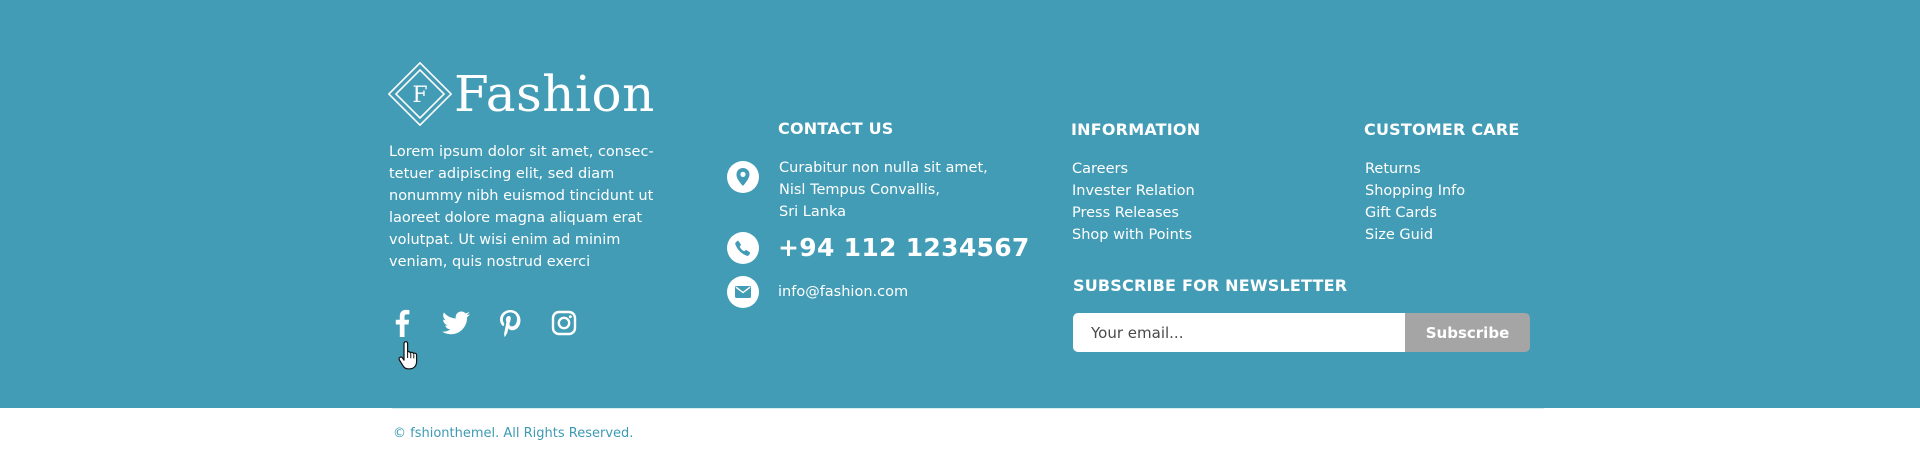  Describe the element at coordinates (1133, 213) in the screenshot. I see `link-press-releases: Press Releases` at that location.